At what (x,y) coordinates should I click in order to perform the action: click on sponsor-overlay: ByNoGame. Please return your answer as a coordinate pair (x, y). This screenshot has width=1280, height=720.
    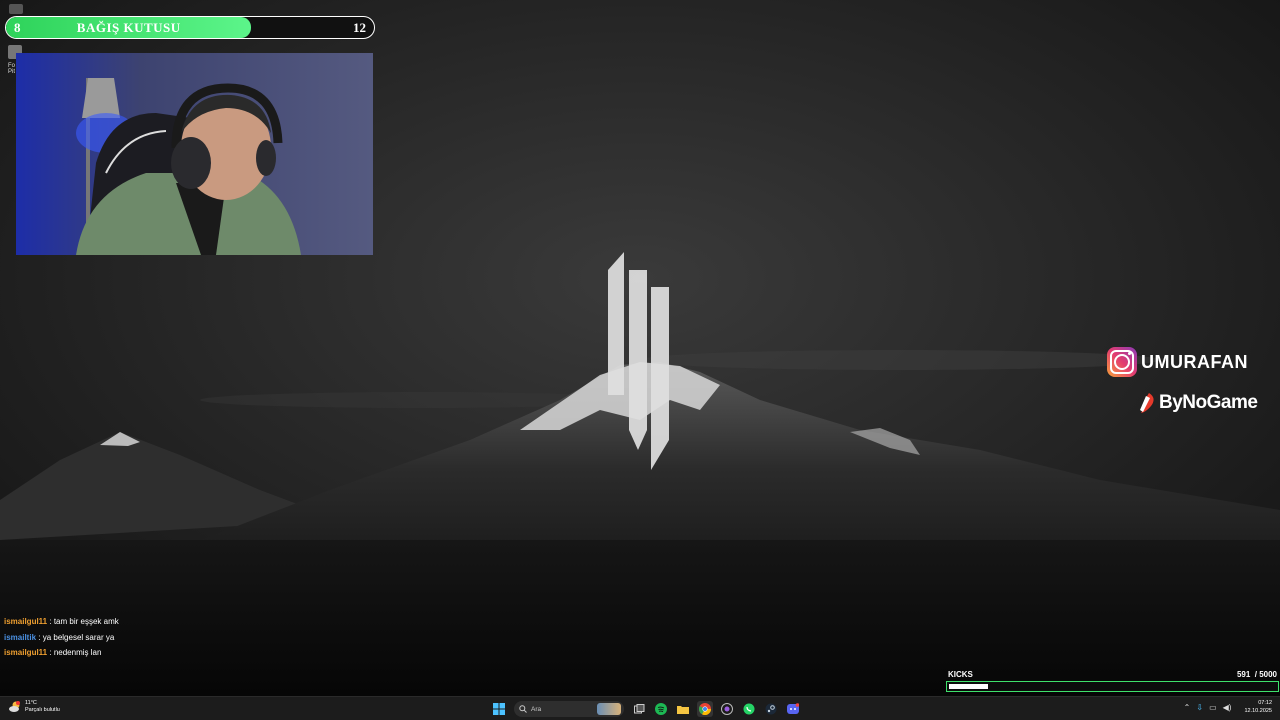
    Looking at the image, I should click on (1197, 403).